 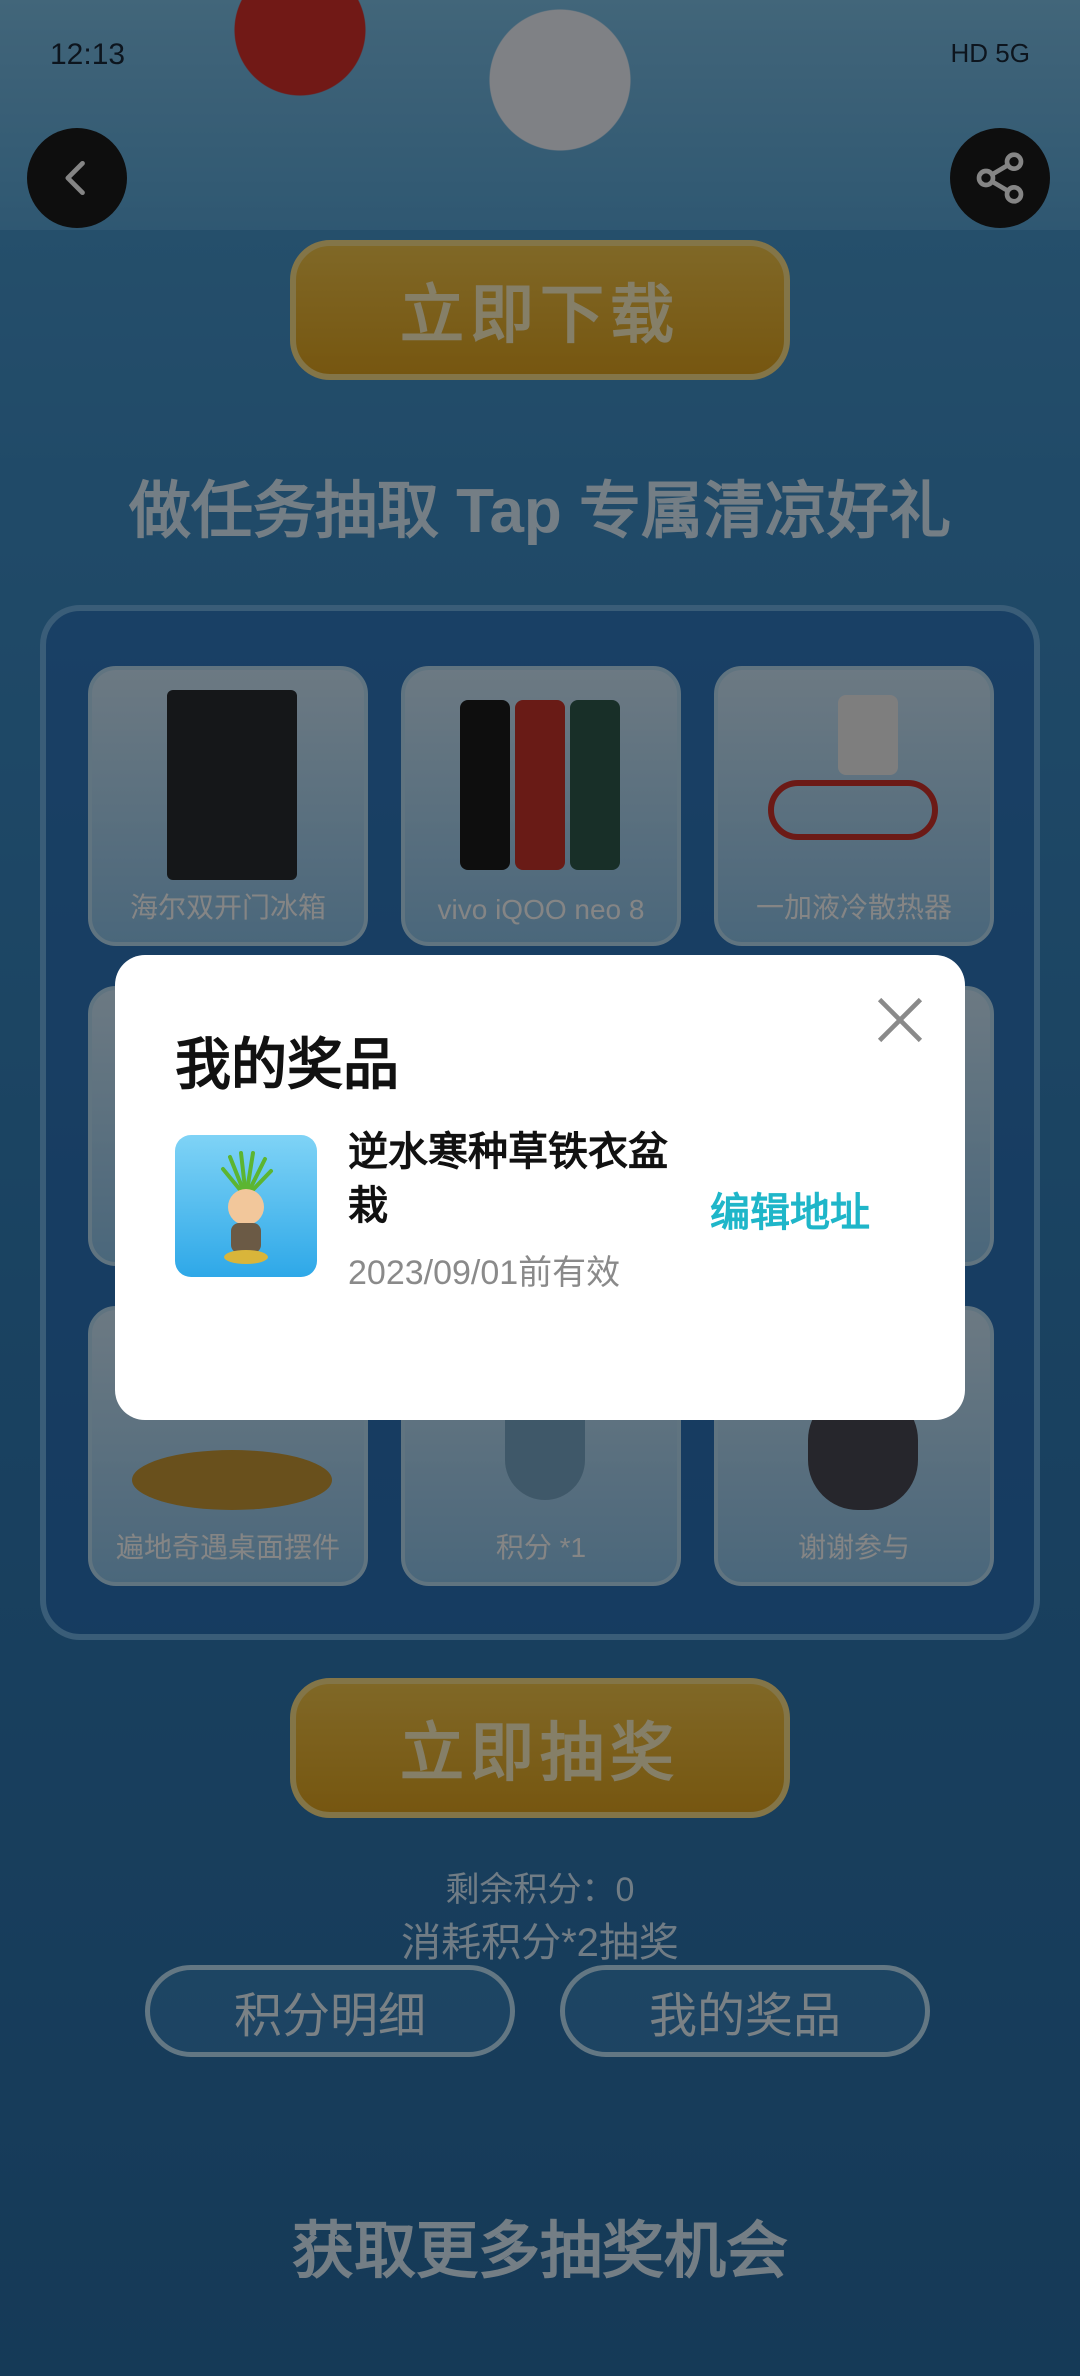 I want to click on bonsai-figure-image, so click(x=247, y=1207).